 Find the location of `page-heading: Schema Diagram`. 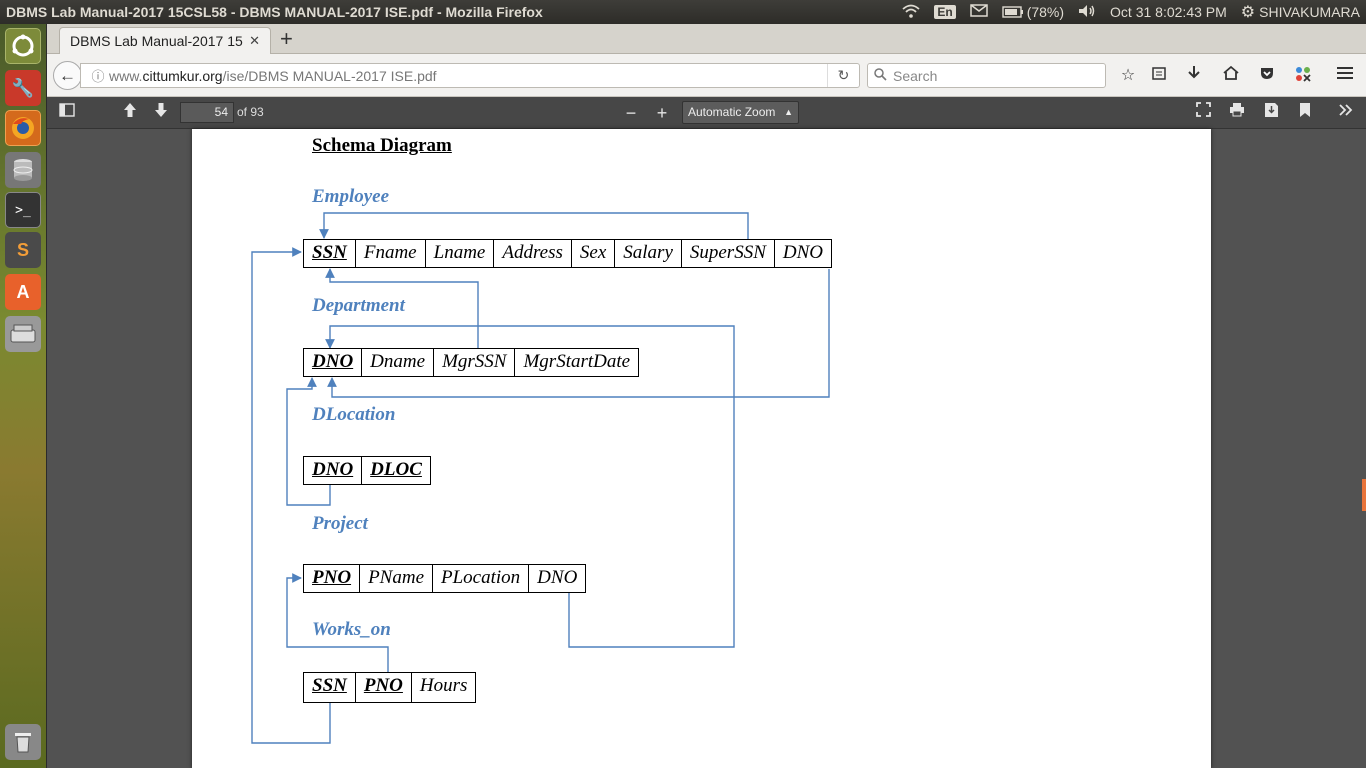

page-heading: Schema Diagram is located at coordinates (382, 145).